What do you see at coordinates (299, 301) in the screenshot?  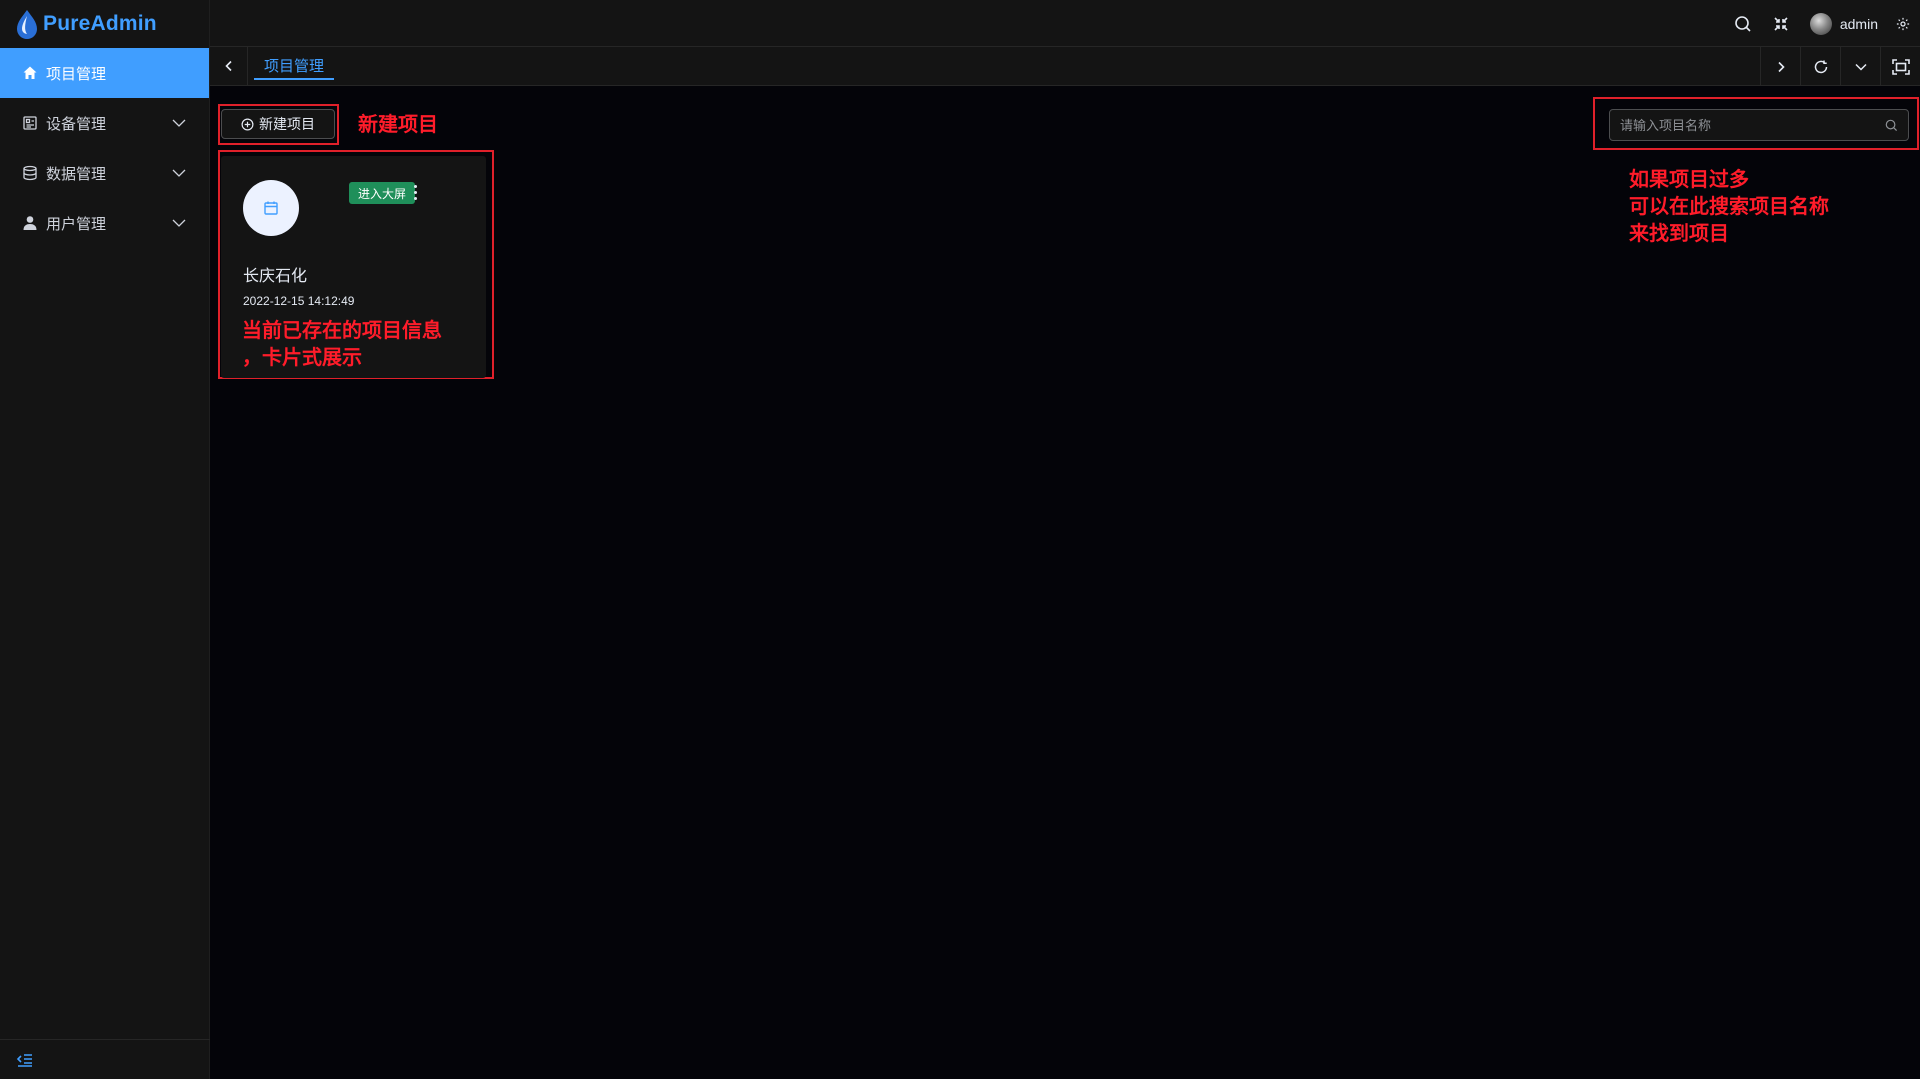 I see `project-created-at: 2022-12-15 14:12:49` at bounding box center [299, 301].